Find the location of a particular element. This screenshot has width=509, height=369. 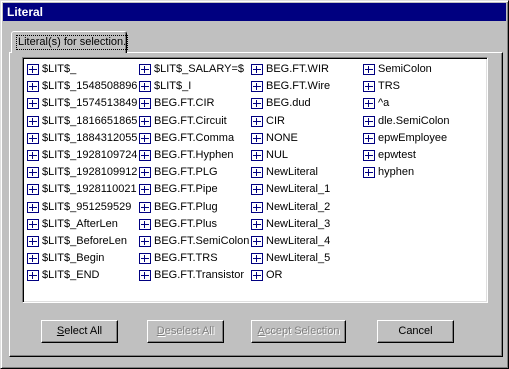

list-item: BEG.dud is located at coordinates (307, 103).